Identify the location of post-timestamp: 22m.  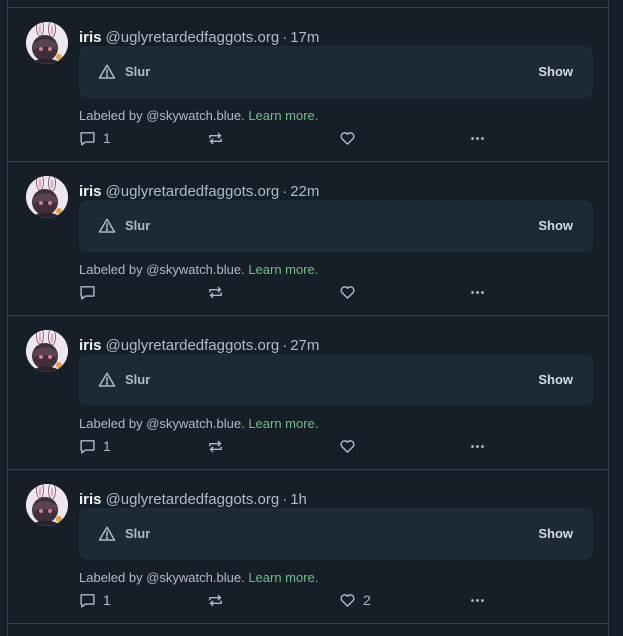
(304, 191).